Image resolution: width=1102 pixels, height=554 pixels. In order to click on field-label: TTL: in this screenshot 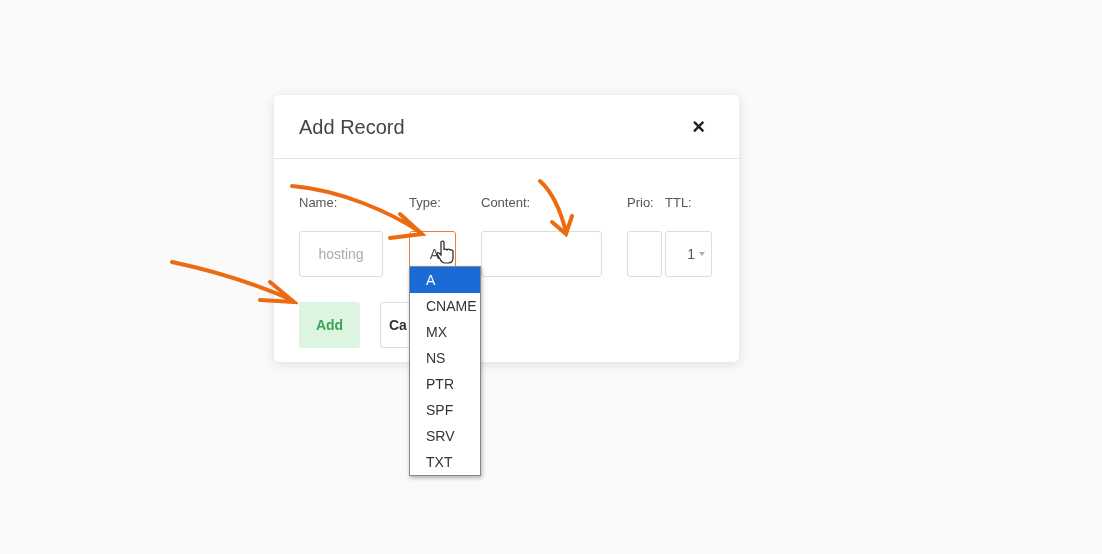, I will do `click(678, 203)`.